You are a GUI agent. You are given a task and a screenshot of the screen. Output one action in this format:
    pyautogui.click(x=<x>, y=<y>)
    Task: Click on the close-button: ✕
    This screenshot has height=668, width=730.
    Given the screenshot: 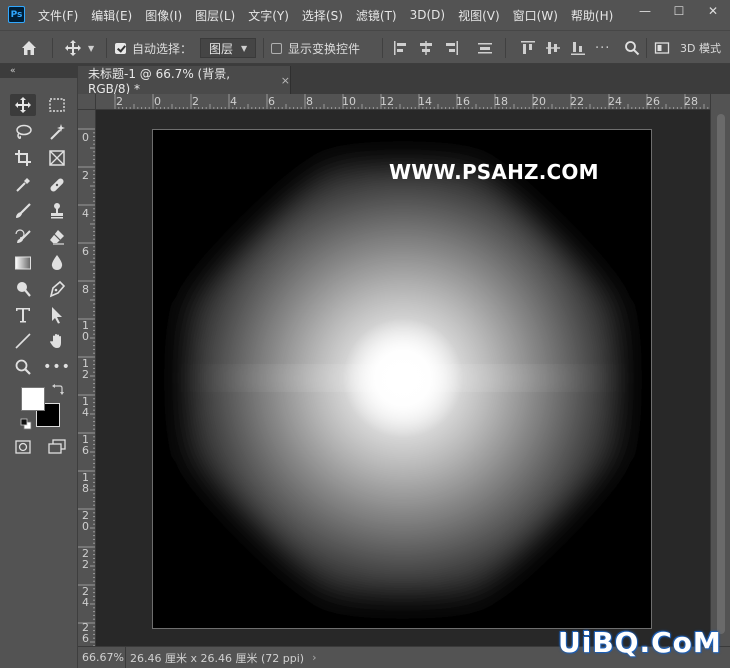 What is the action you would take?
    pyautogui.click(x=713, y=11)
    